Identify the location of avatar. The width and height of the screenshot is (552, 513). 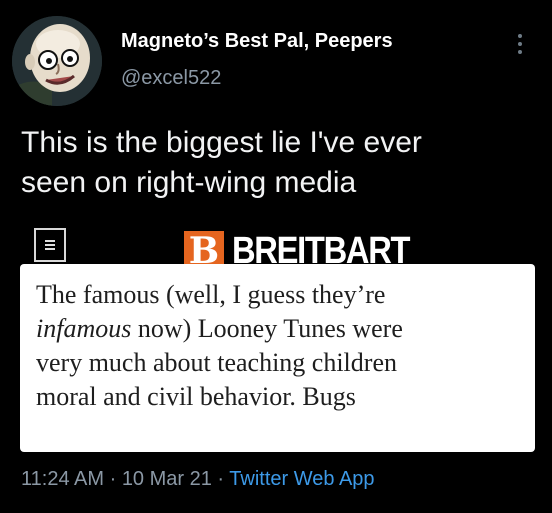
(57, 61).